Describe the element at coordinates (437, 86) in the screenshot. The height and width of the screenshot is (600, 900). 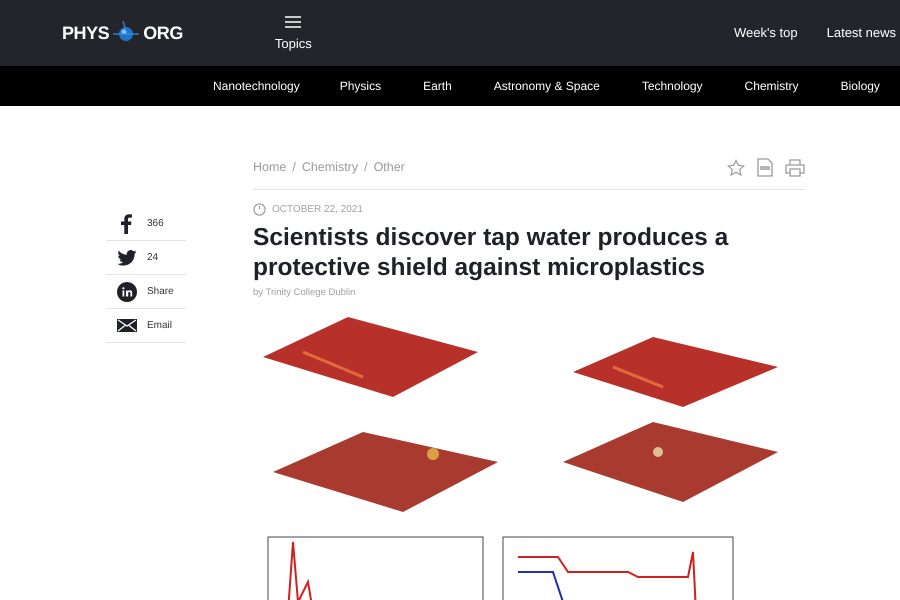
I see `category-link: Earth` at that location.